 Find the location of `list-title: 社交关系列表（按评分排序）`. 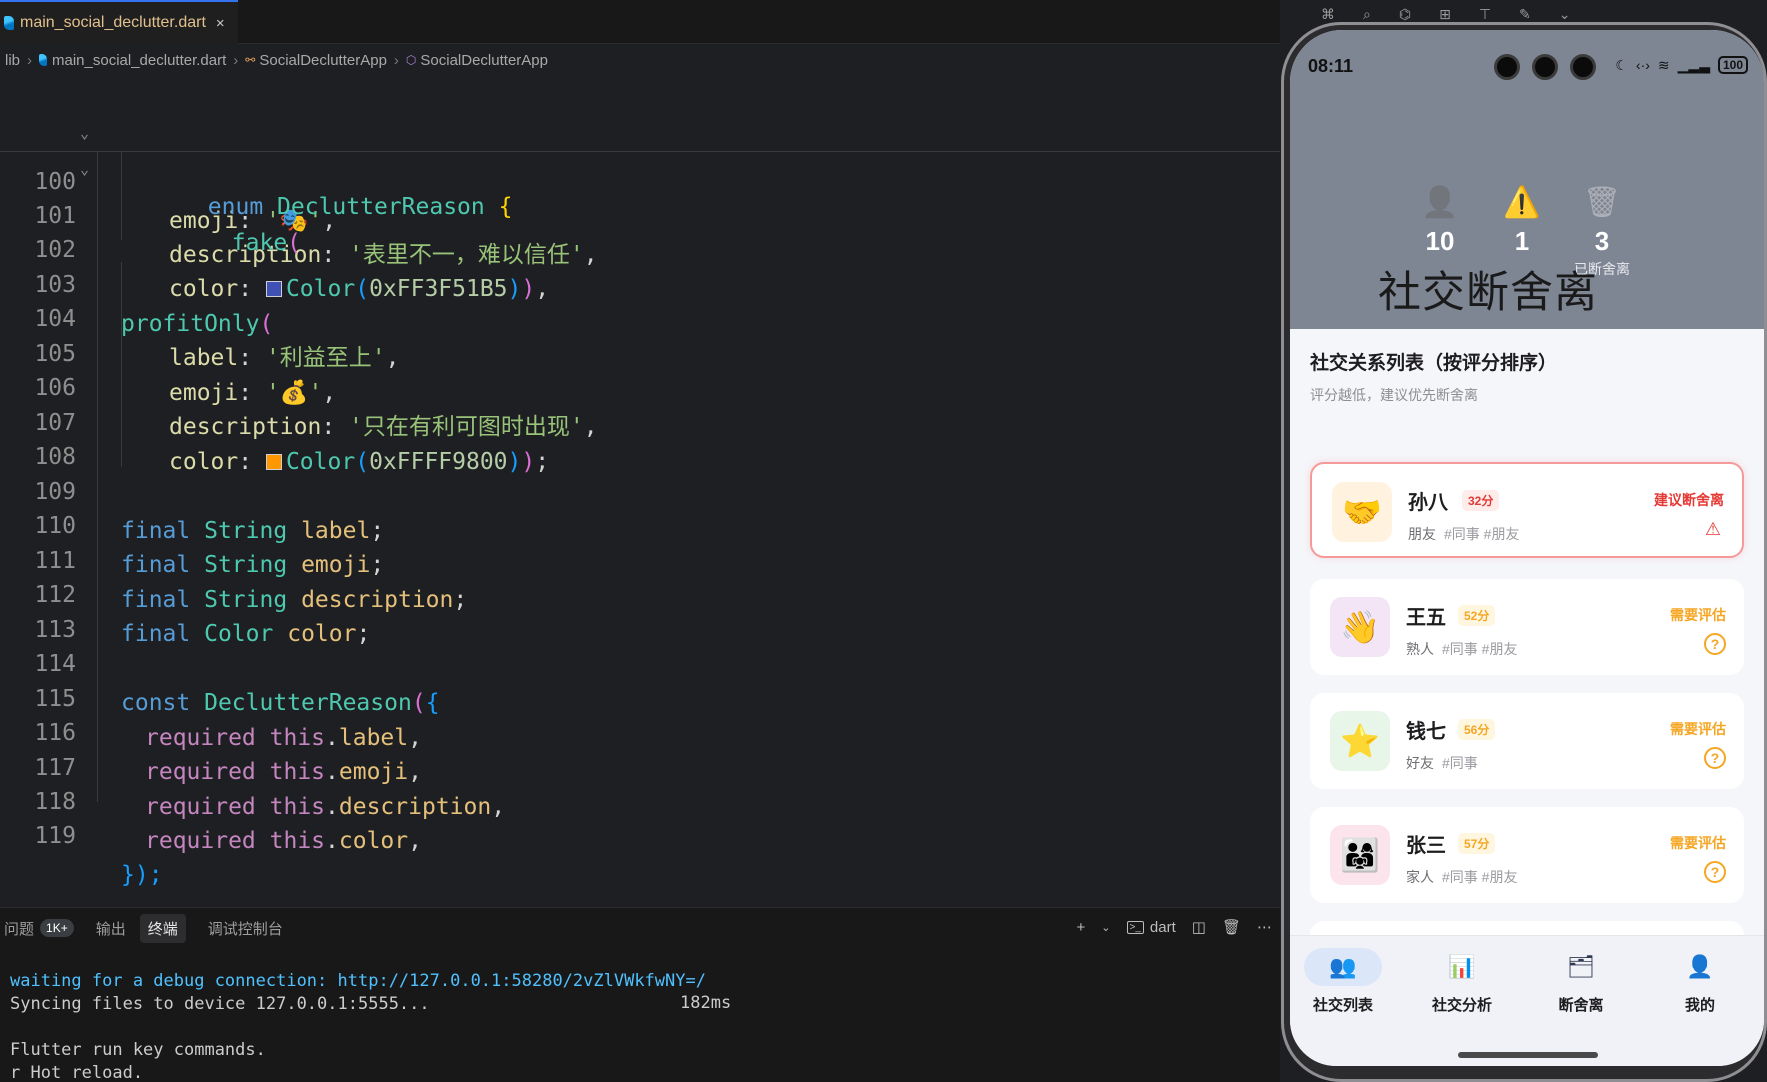

list-title: 社交关系列表（按评分排序） is located at coordinates (1434, 363).